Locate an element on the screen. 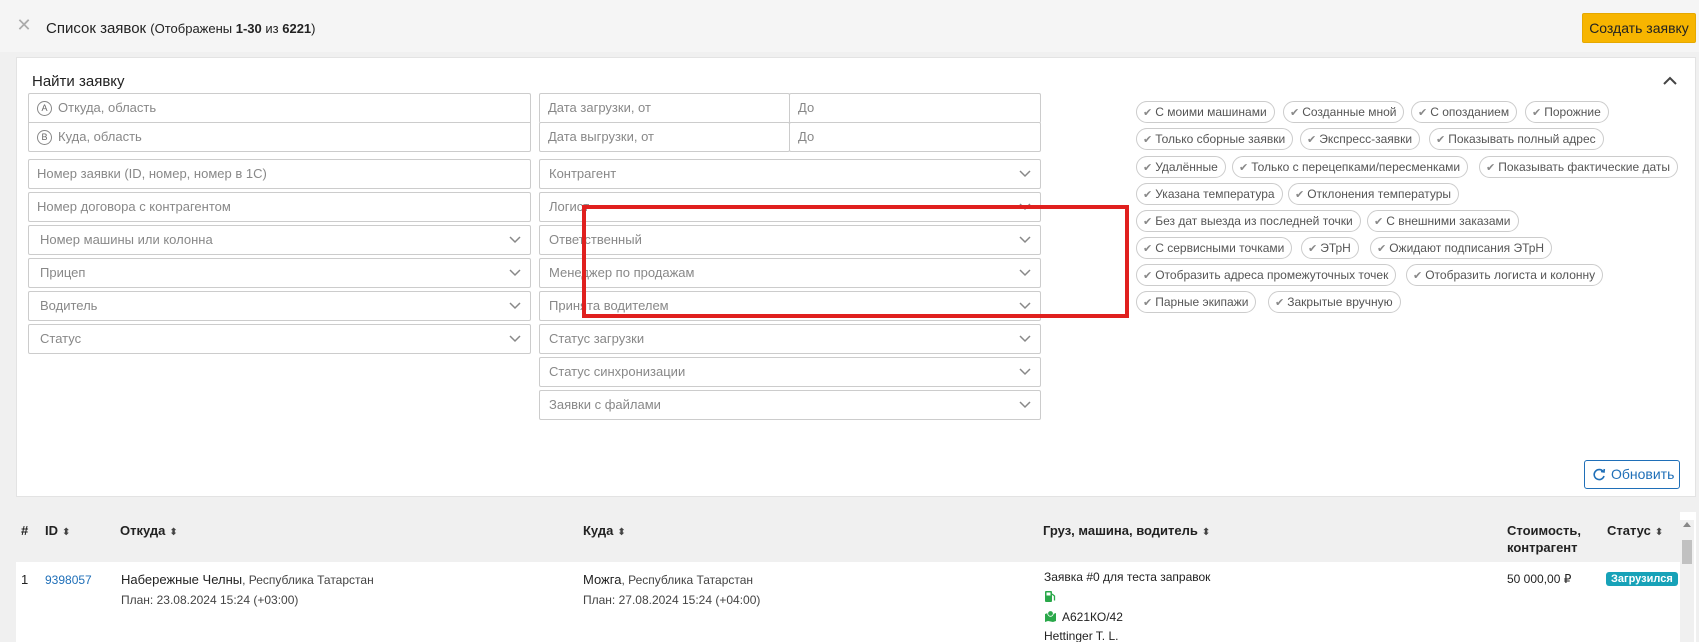  tag-filter: ✔ С сервисными точками is located at coordinates (1214, 248).